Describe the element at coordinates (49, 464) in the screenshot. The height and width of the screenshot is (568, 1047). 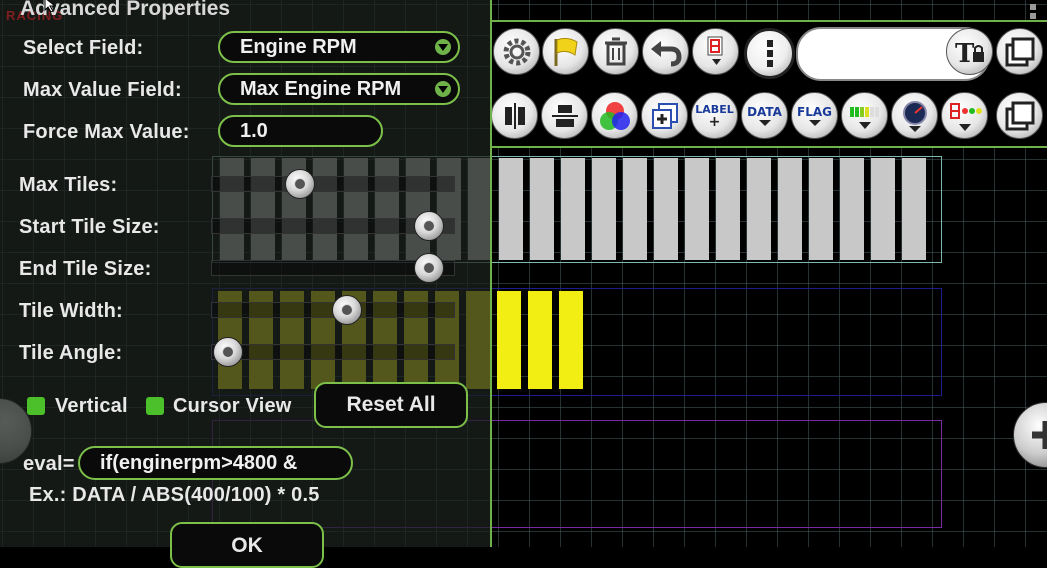
I see `eval-label: eval=` at that location.